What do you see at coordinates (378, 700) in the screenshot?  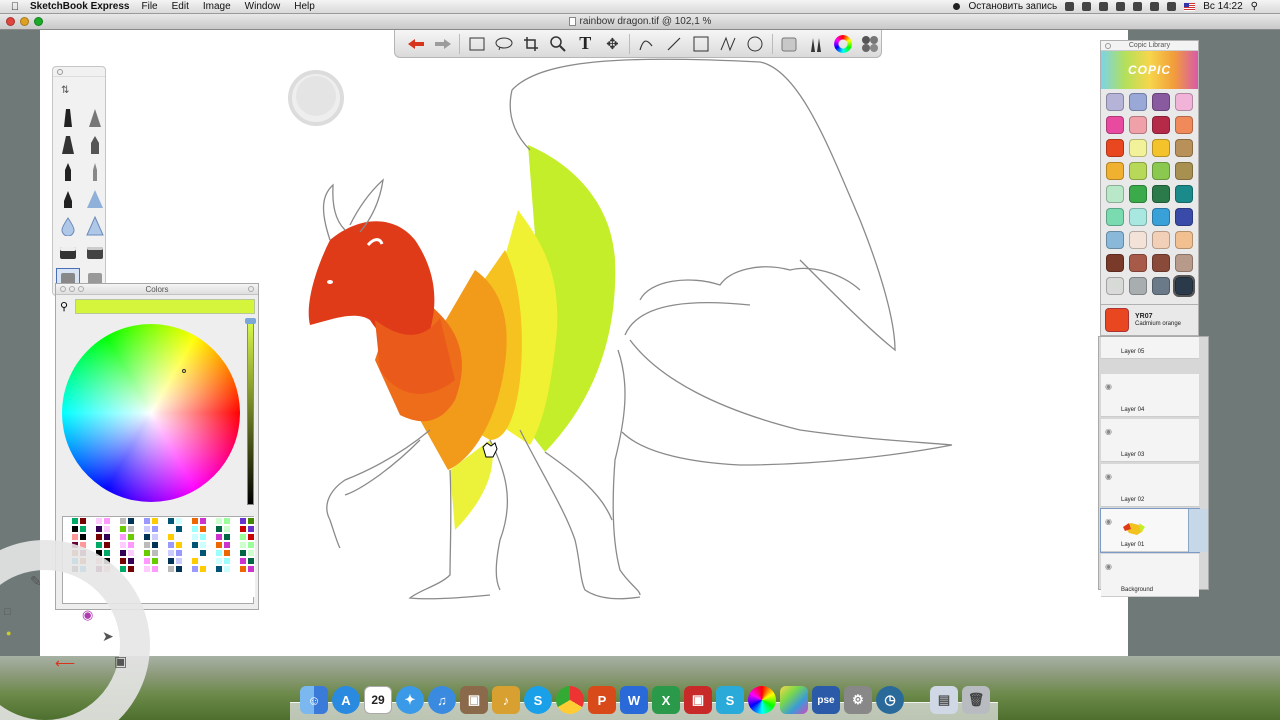 I see `calendar-icon: 29` at bounding box center [378, 700].